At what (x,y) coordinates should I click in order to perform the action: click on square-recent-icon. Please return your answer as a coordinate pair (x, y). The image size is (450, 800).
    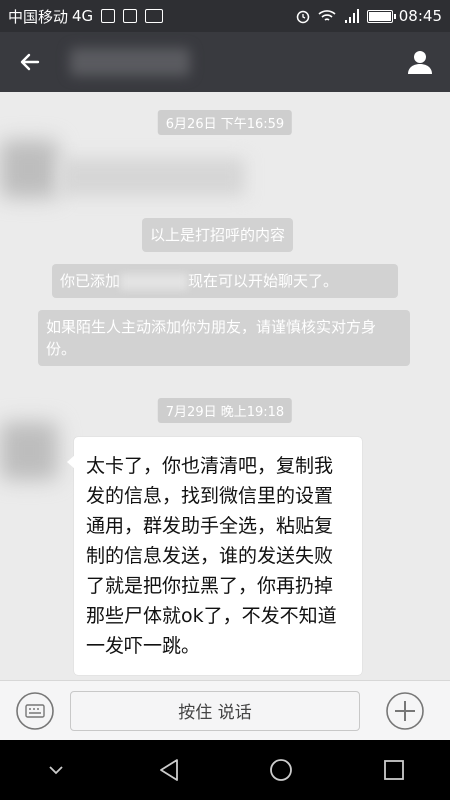
    Looking at the image, I should click on (393, 770).